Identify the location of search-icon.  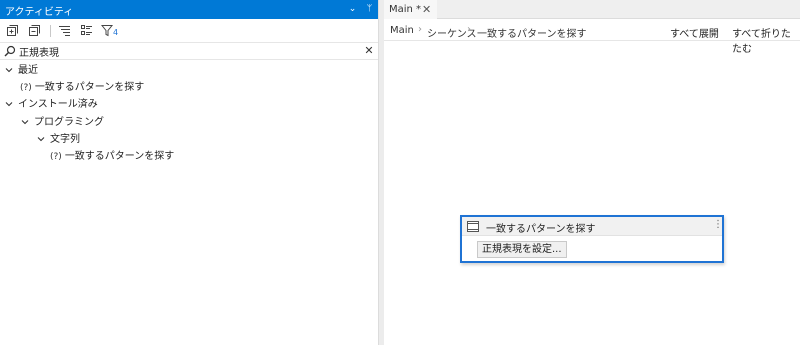
(10, 51).